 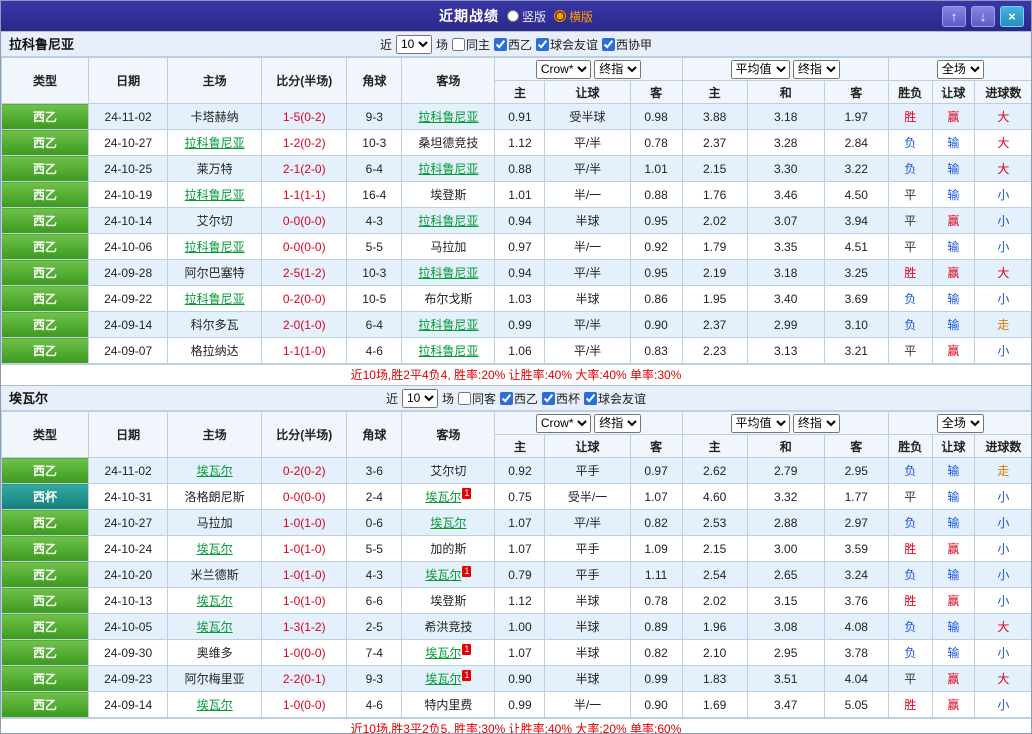 I want to click on layout-horizontal-radio, so click(x=560, y=16).